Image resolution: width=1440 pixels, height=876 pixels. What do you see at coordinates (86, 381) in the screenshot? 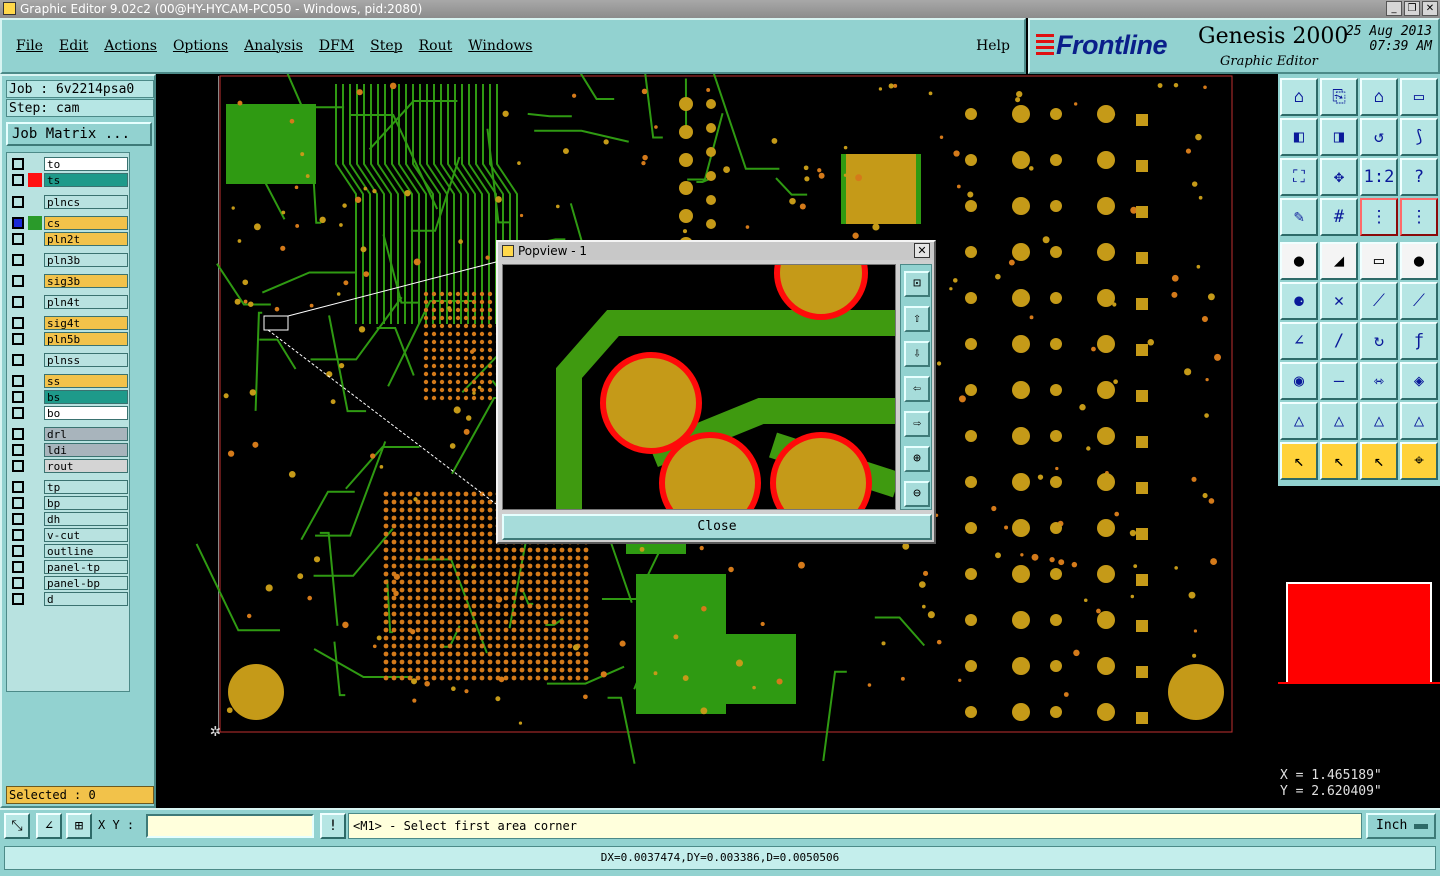
I see `layer-name: ss` at bounding box center [86, 381].